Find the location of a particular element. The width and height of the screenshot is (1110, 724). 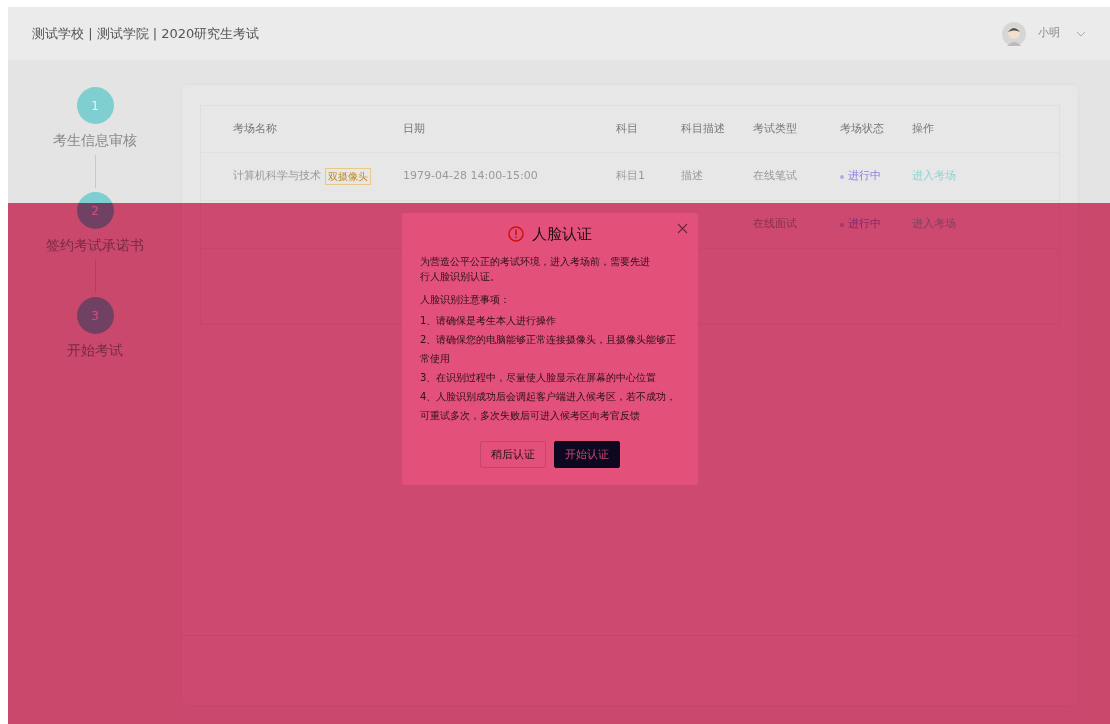

status-dot is located at coordinates (842, 176).